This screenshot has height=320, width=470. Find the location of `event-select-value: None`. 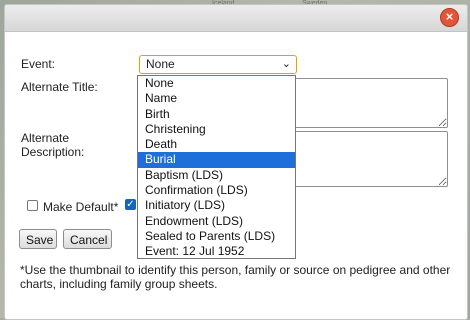

event-select-value: None is located at coordinates (160, 64).